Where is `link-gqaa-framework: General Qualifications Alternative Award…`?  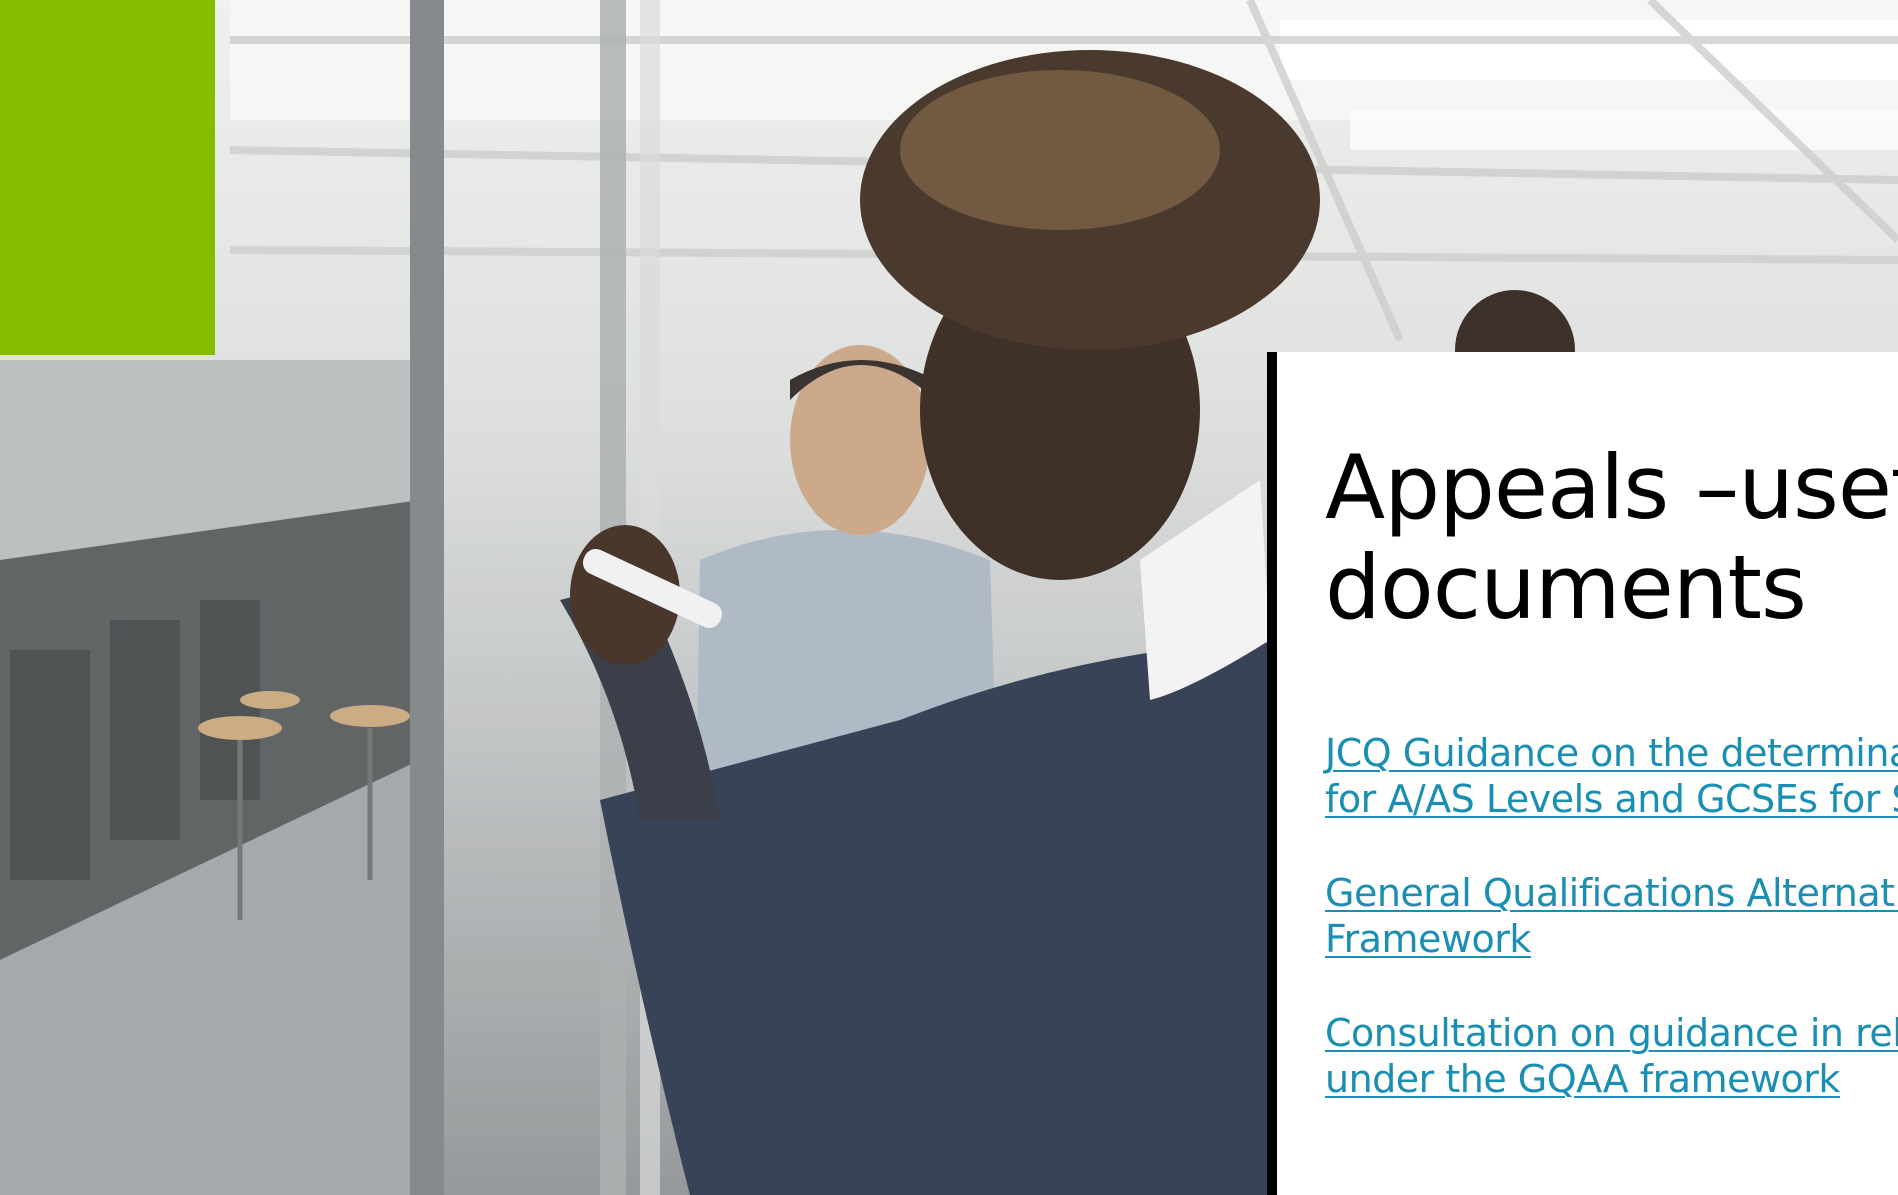 link-gqaa-framework: General Qualifications Alternative Award… is located at coordinates (1611, 916).